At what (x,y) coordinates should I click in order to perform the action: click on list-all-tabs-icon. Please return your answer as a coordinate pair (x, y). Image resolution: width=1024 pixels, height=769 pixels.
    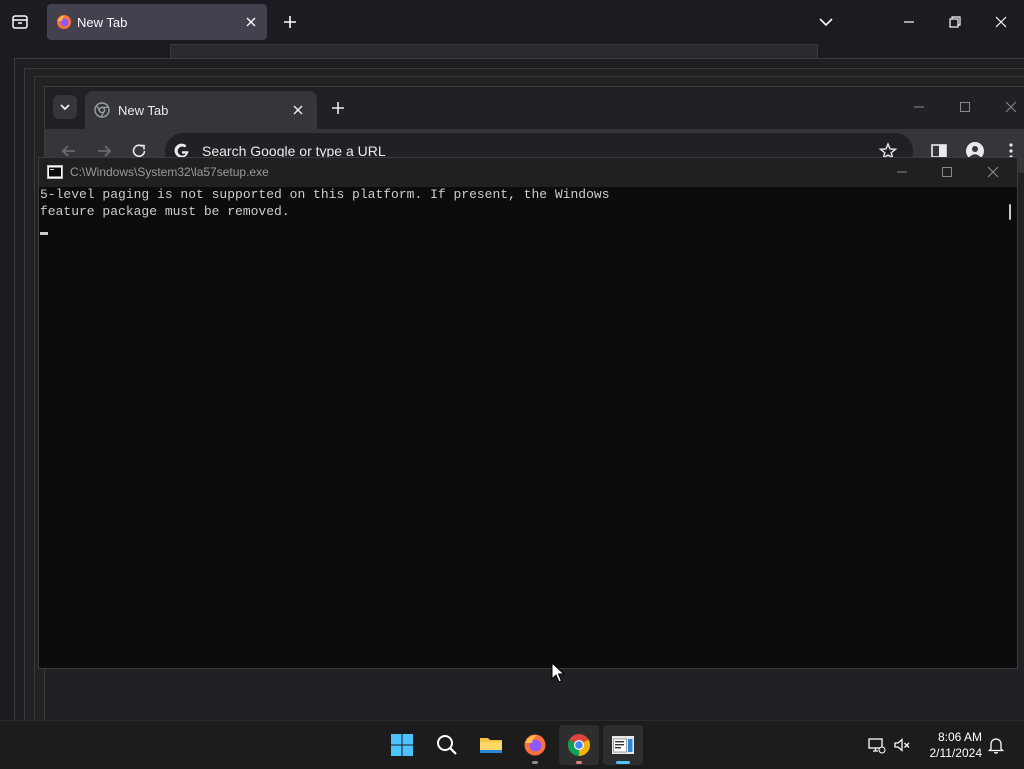
    Looking at the image, I should click on (20, 22).